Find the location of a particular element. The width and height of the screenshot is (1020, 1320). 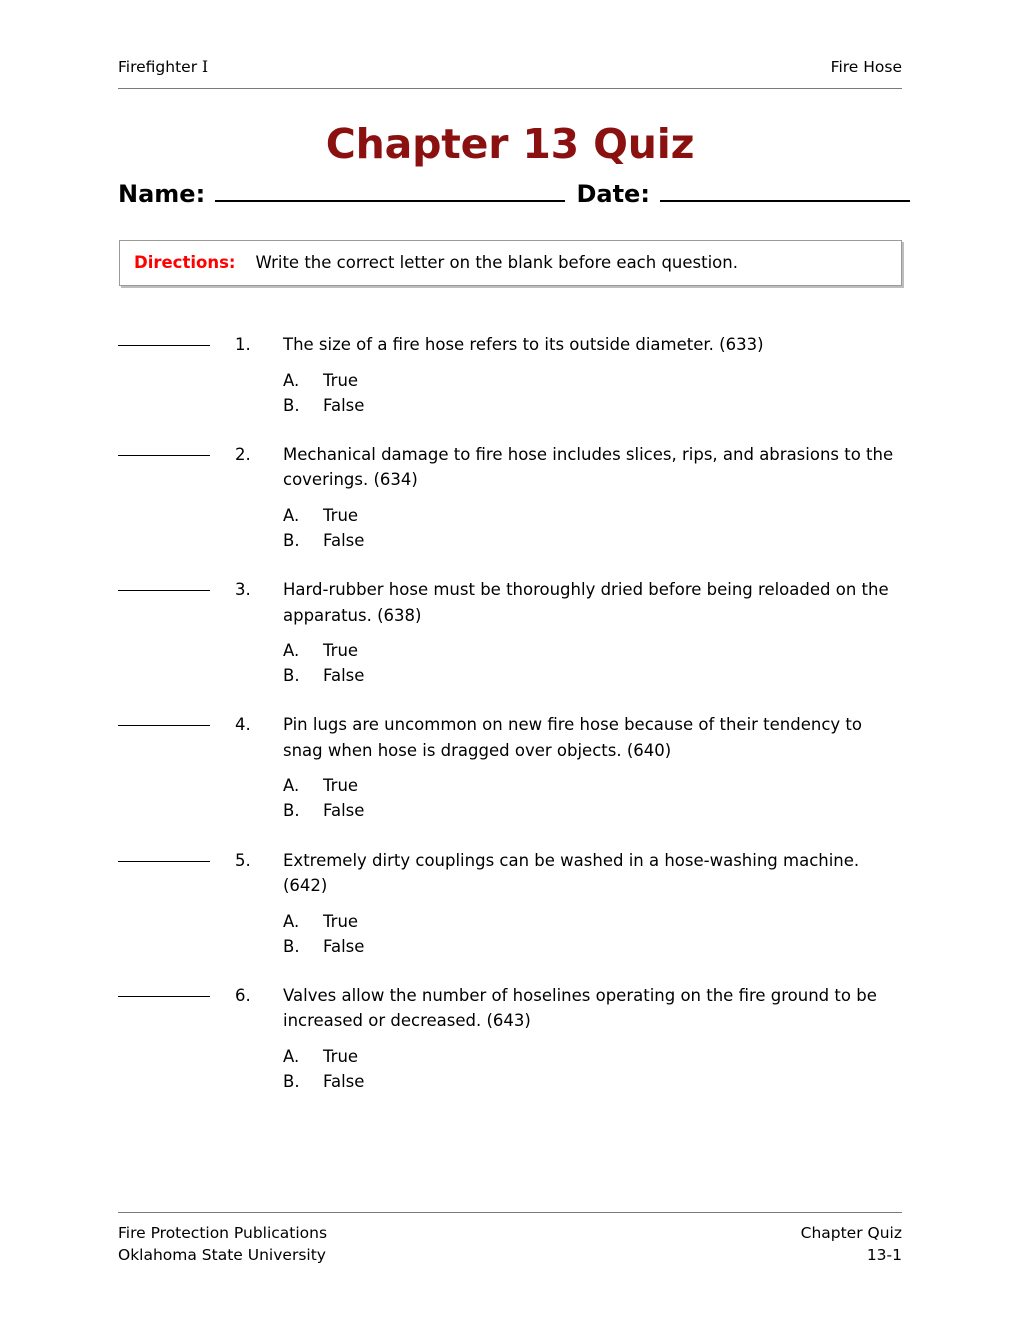

directions-label: Directions: is located at coordinates (185, 262).